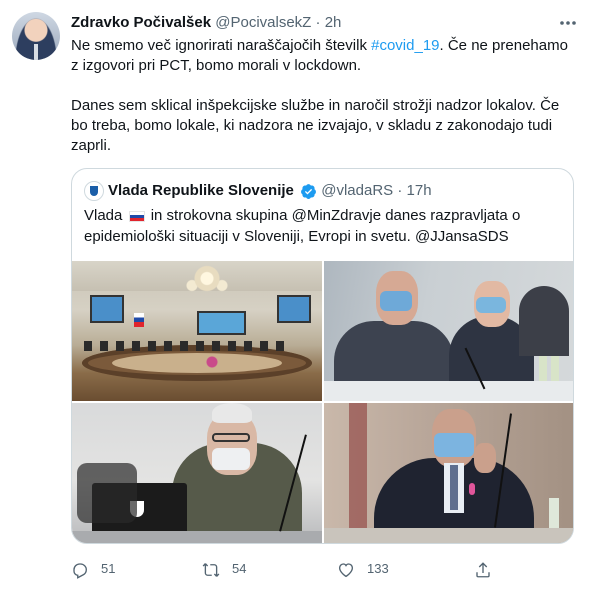 Image resolution: width=589 pixels, height=594 pixels. Describe the element at coordinates (309, 191) in the screenshot. I see `verified-icon` at that location.